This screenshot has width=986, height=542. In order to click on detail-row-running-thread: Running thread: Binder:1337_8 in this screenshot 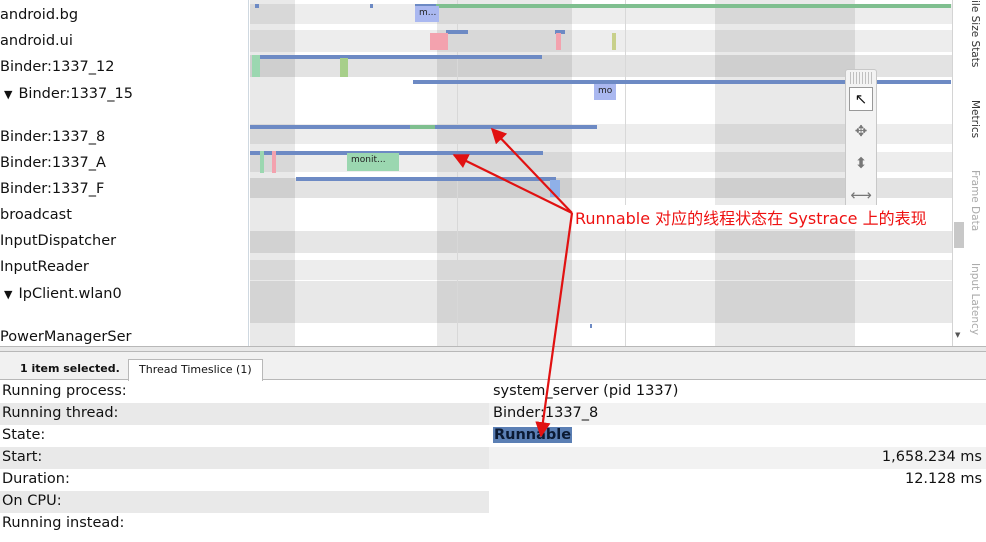, I will do `click(493, 414)`.